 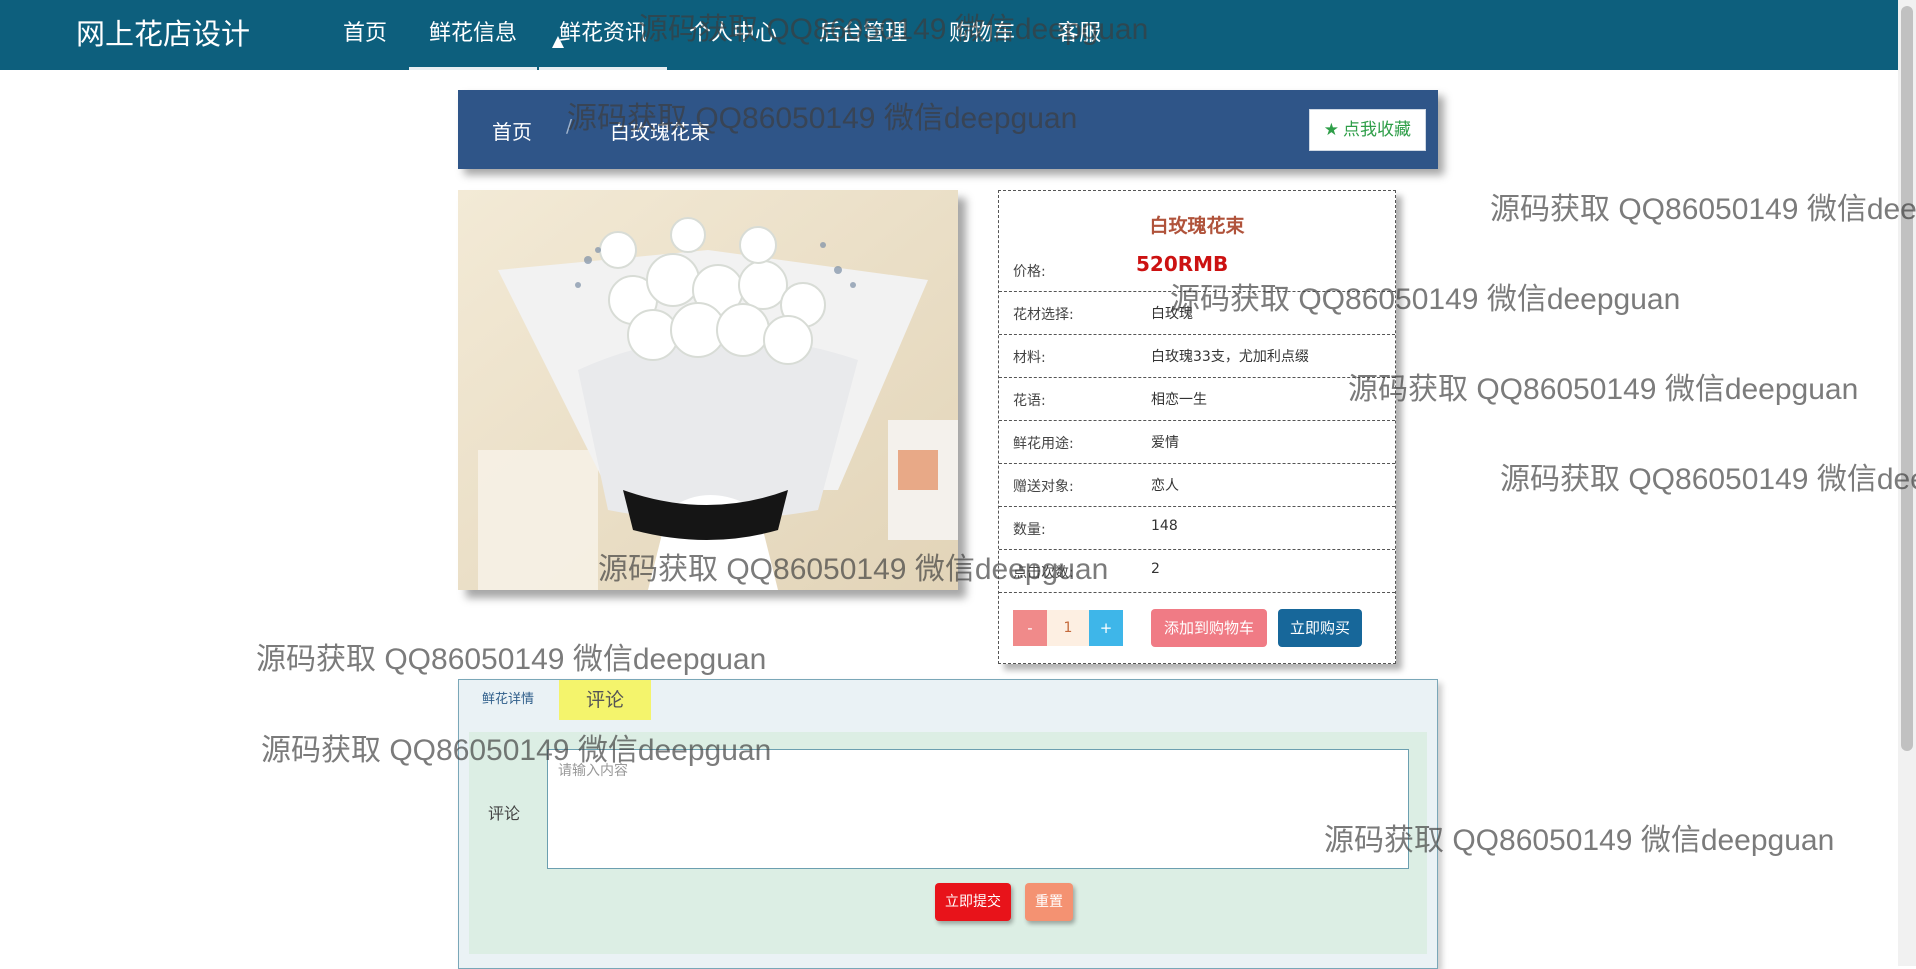 What do you see at coordinates (1029, 358) in the screenshot?
I see `info-label: 材料:` at bounding box center [1029, 358].